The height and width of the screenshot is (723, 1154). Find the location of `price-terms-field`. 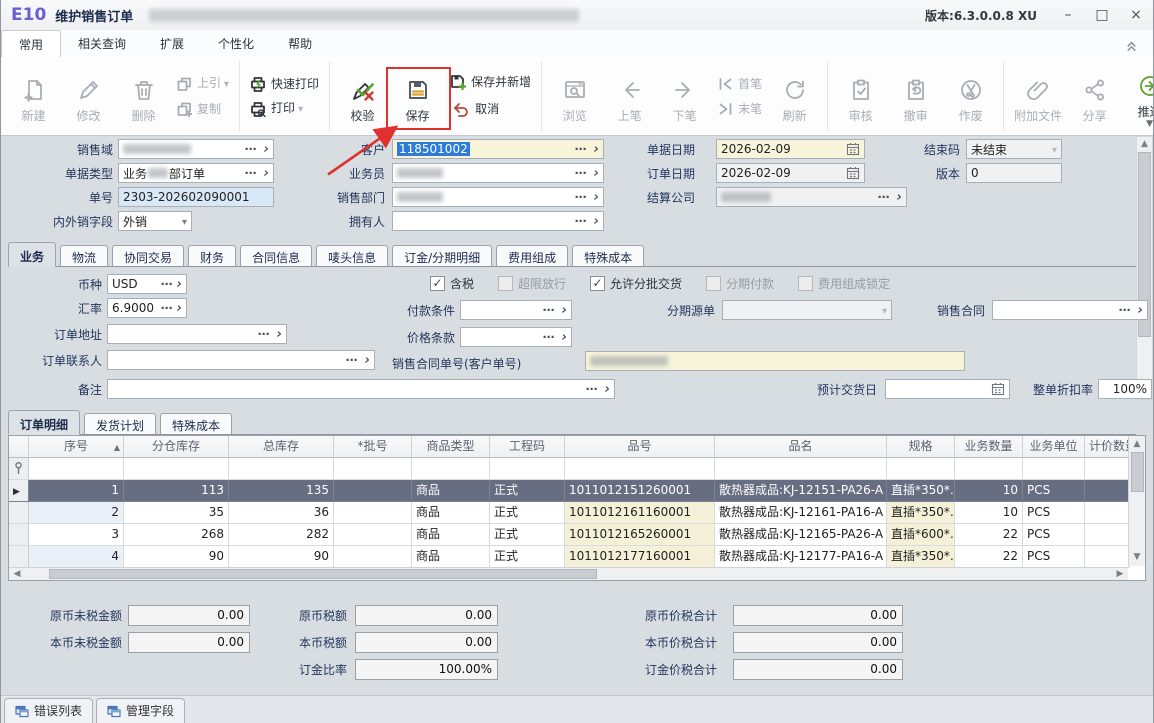

price-terms-field is located at coordinates (516, 337).